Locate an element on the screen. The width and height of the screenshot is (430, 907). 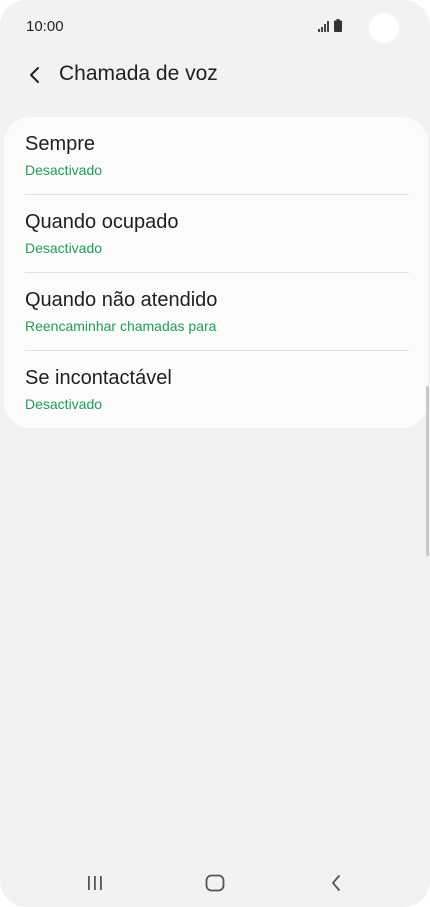
app-header: Chamada de voz is located at coordinates (215, 76).